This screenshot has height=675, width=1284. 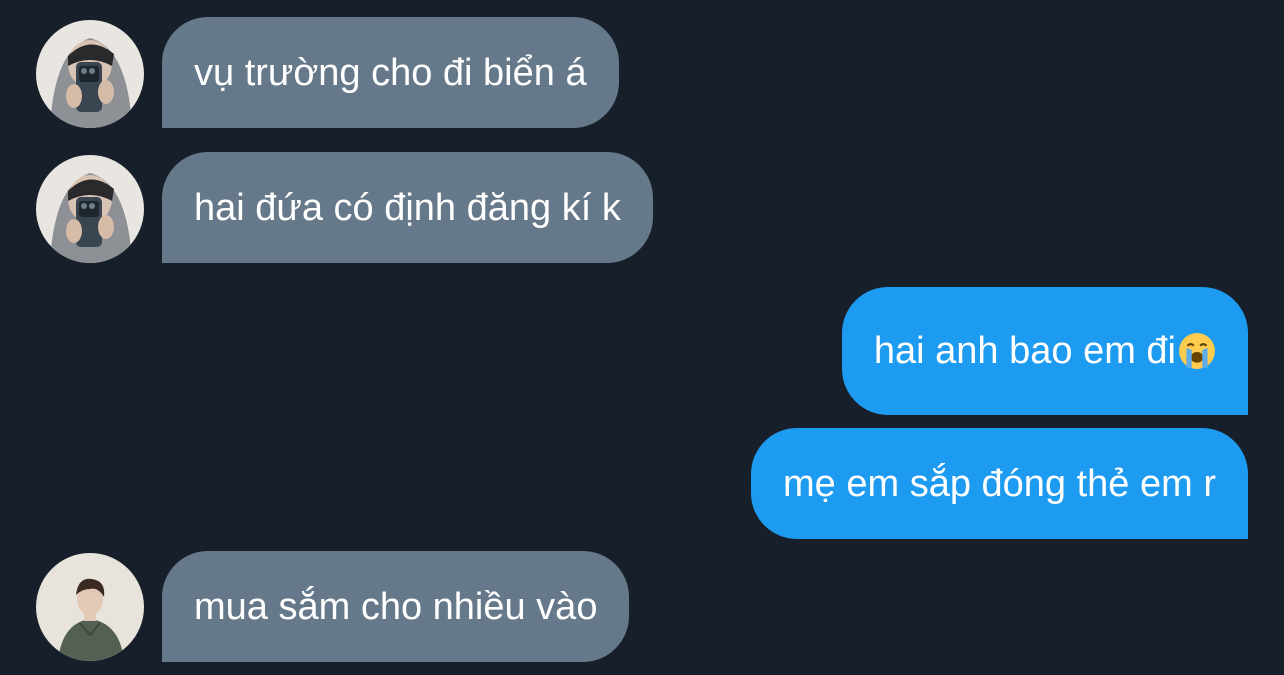 I want to click on loudly-crying-face-icon, so click(x=1197, y=351).